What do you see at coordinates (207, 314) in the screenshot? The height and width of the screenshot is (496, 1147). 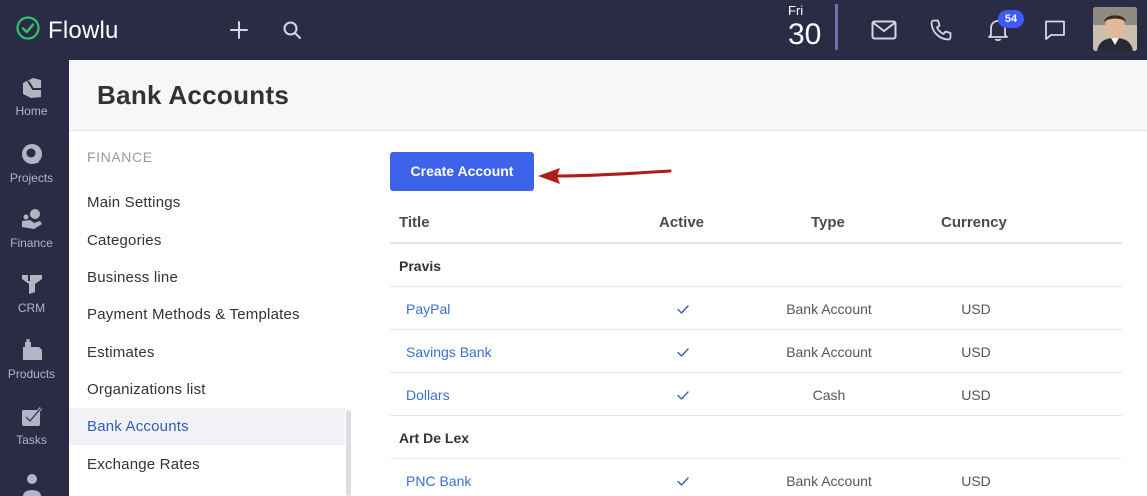 I see `menu-item-payment-methods: Payment Methods & Templates` at bounding box center [207, 314].